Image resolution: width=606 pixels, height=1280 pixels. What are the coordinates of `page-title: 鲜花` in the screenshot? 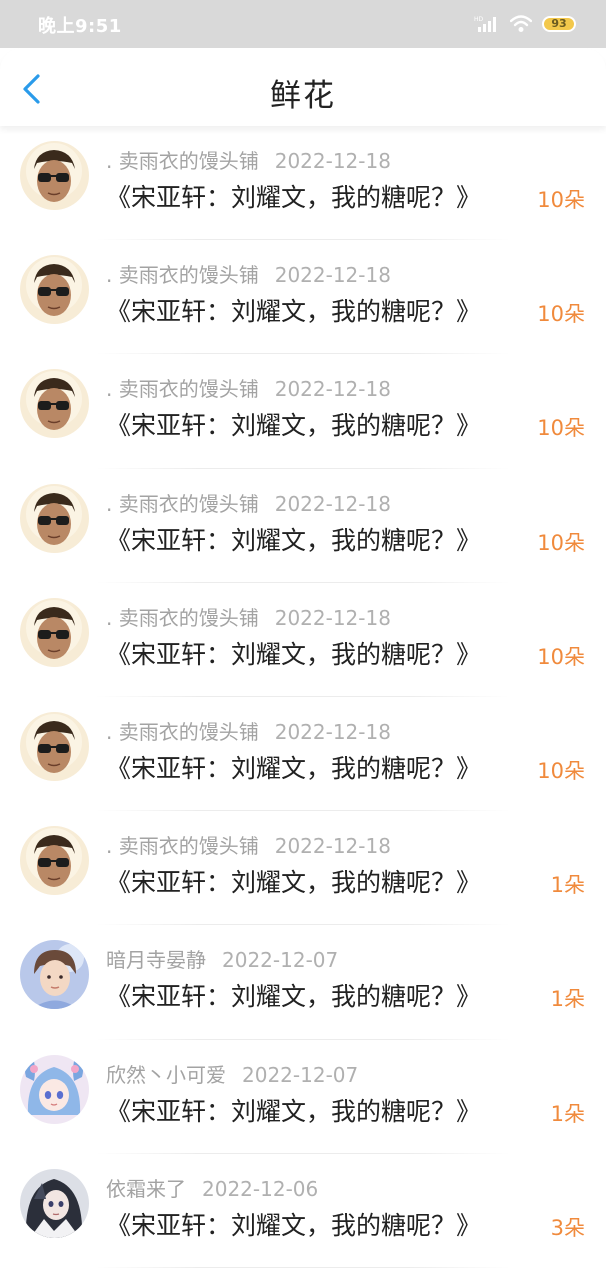 It's located at (303, 96).